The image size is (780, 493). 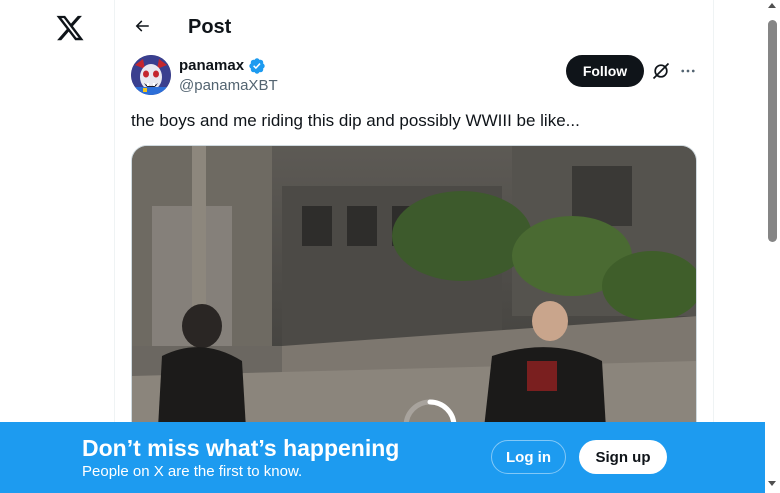 I want to click on page-scrollbar, so click(x=772, y=246).